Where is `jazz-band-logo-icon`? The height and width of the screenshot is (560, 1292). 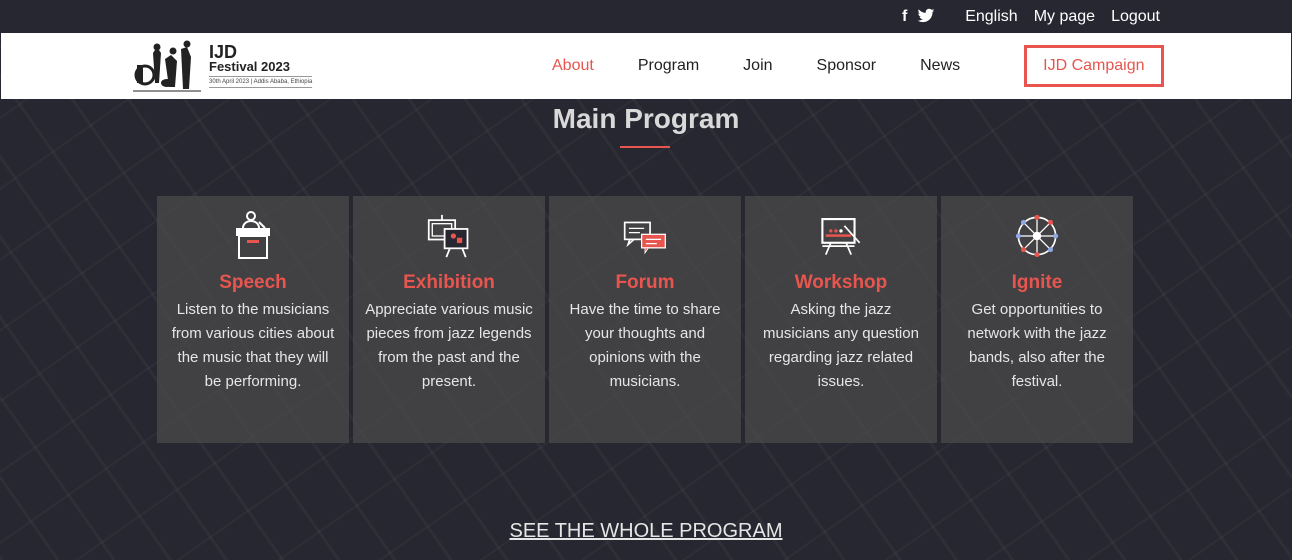 jazz-band-logo-icon is located at coordinates (167, 66).